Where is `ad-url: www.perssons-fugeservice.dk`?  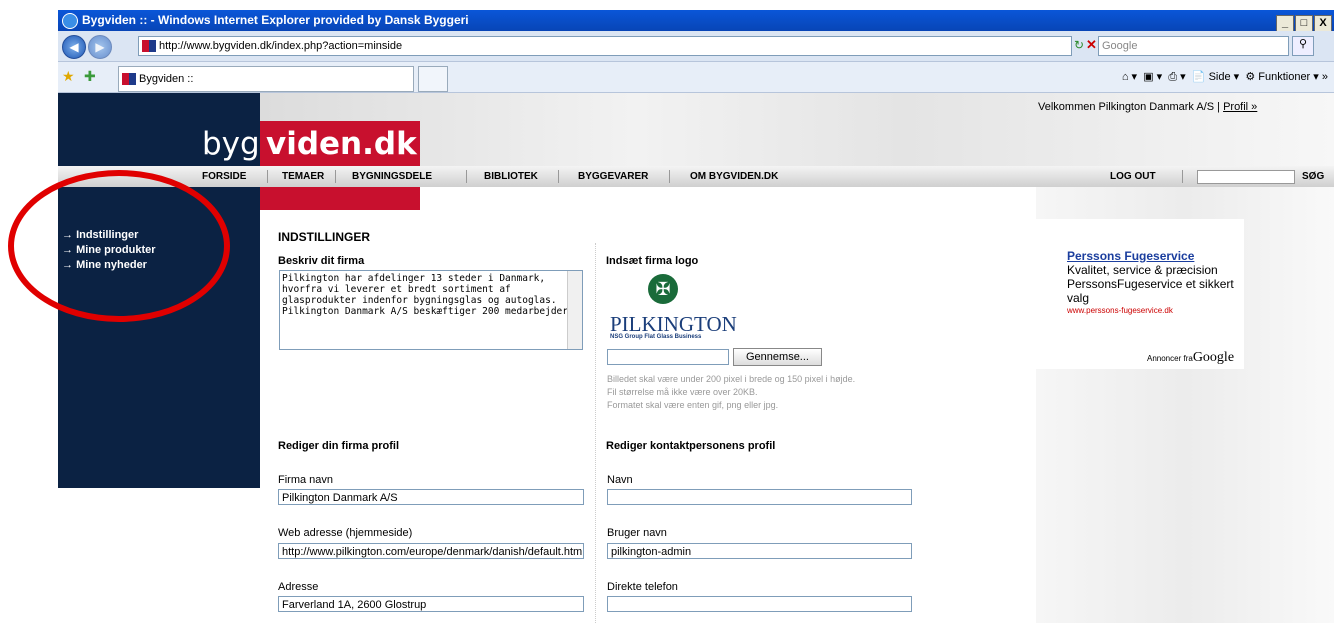
ad-url: www.perssons-fugeservice.dk is located at coordinates (1120, 310).